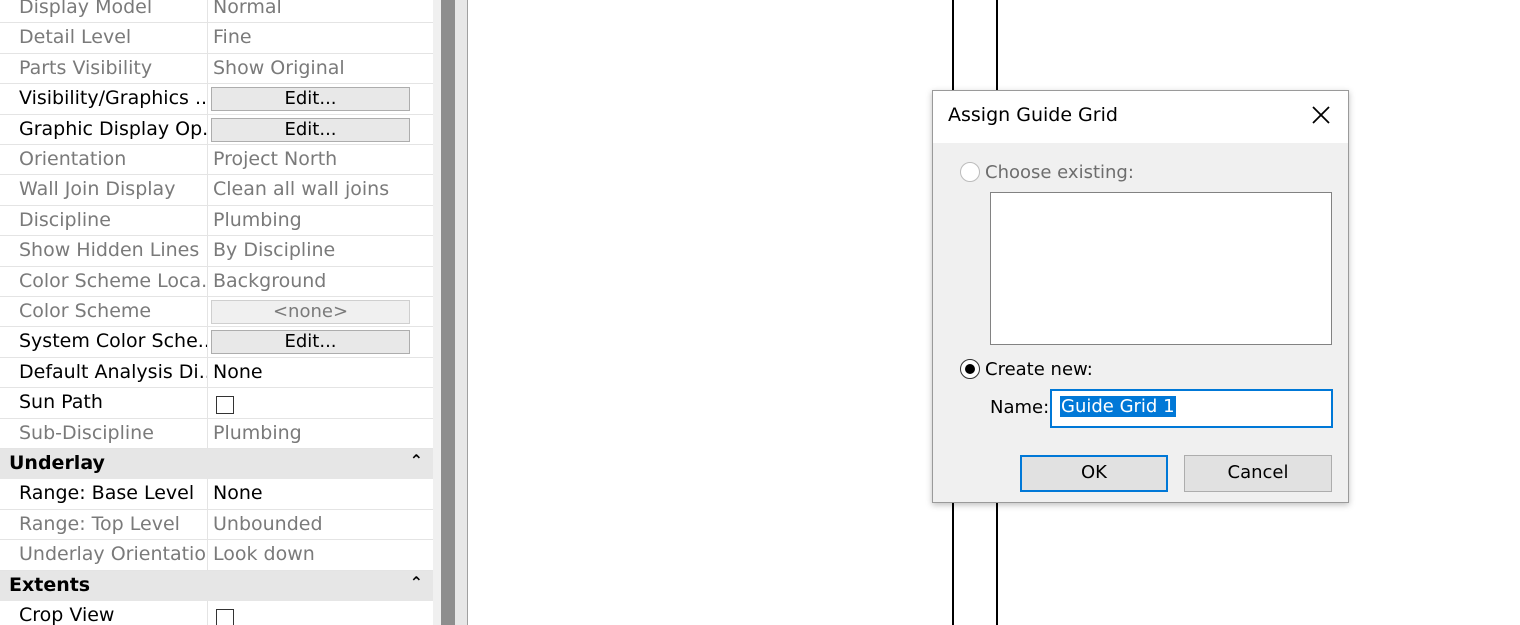 This screenshot has width=1520, height=625. What do you see at coordinates (1020, 407) in the screenshot?
I see `name-label: Name:` at bounding box center [1020, 407].